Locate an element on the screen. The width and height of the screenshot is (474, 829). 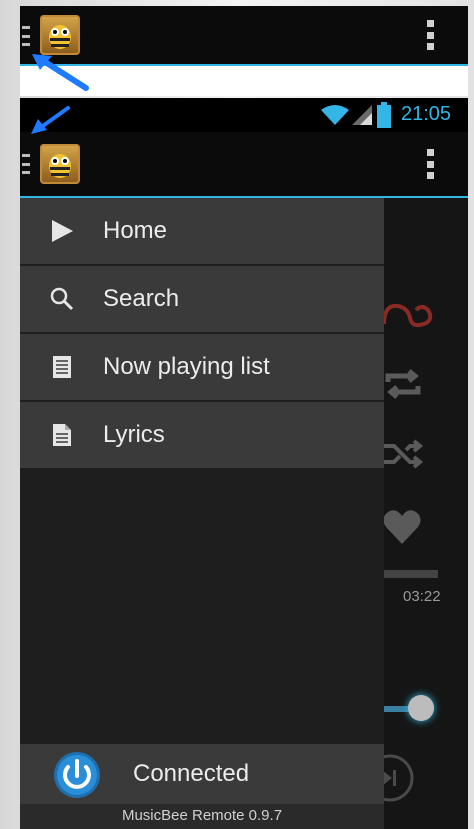
elapsed-time: 03:22 is located at coordinates (422, 596).